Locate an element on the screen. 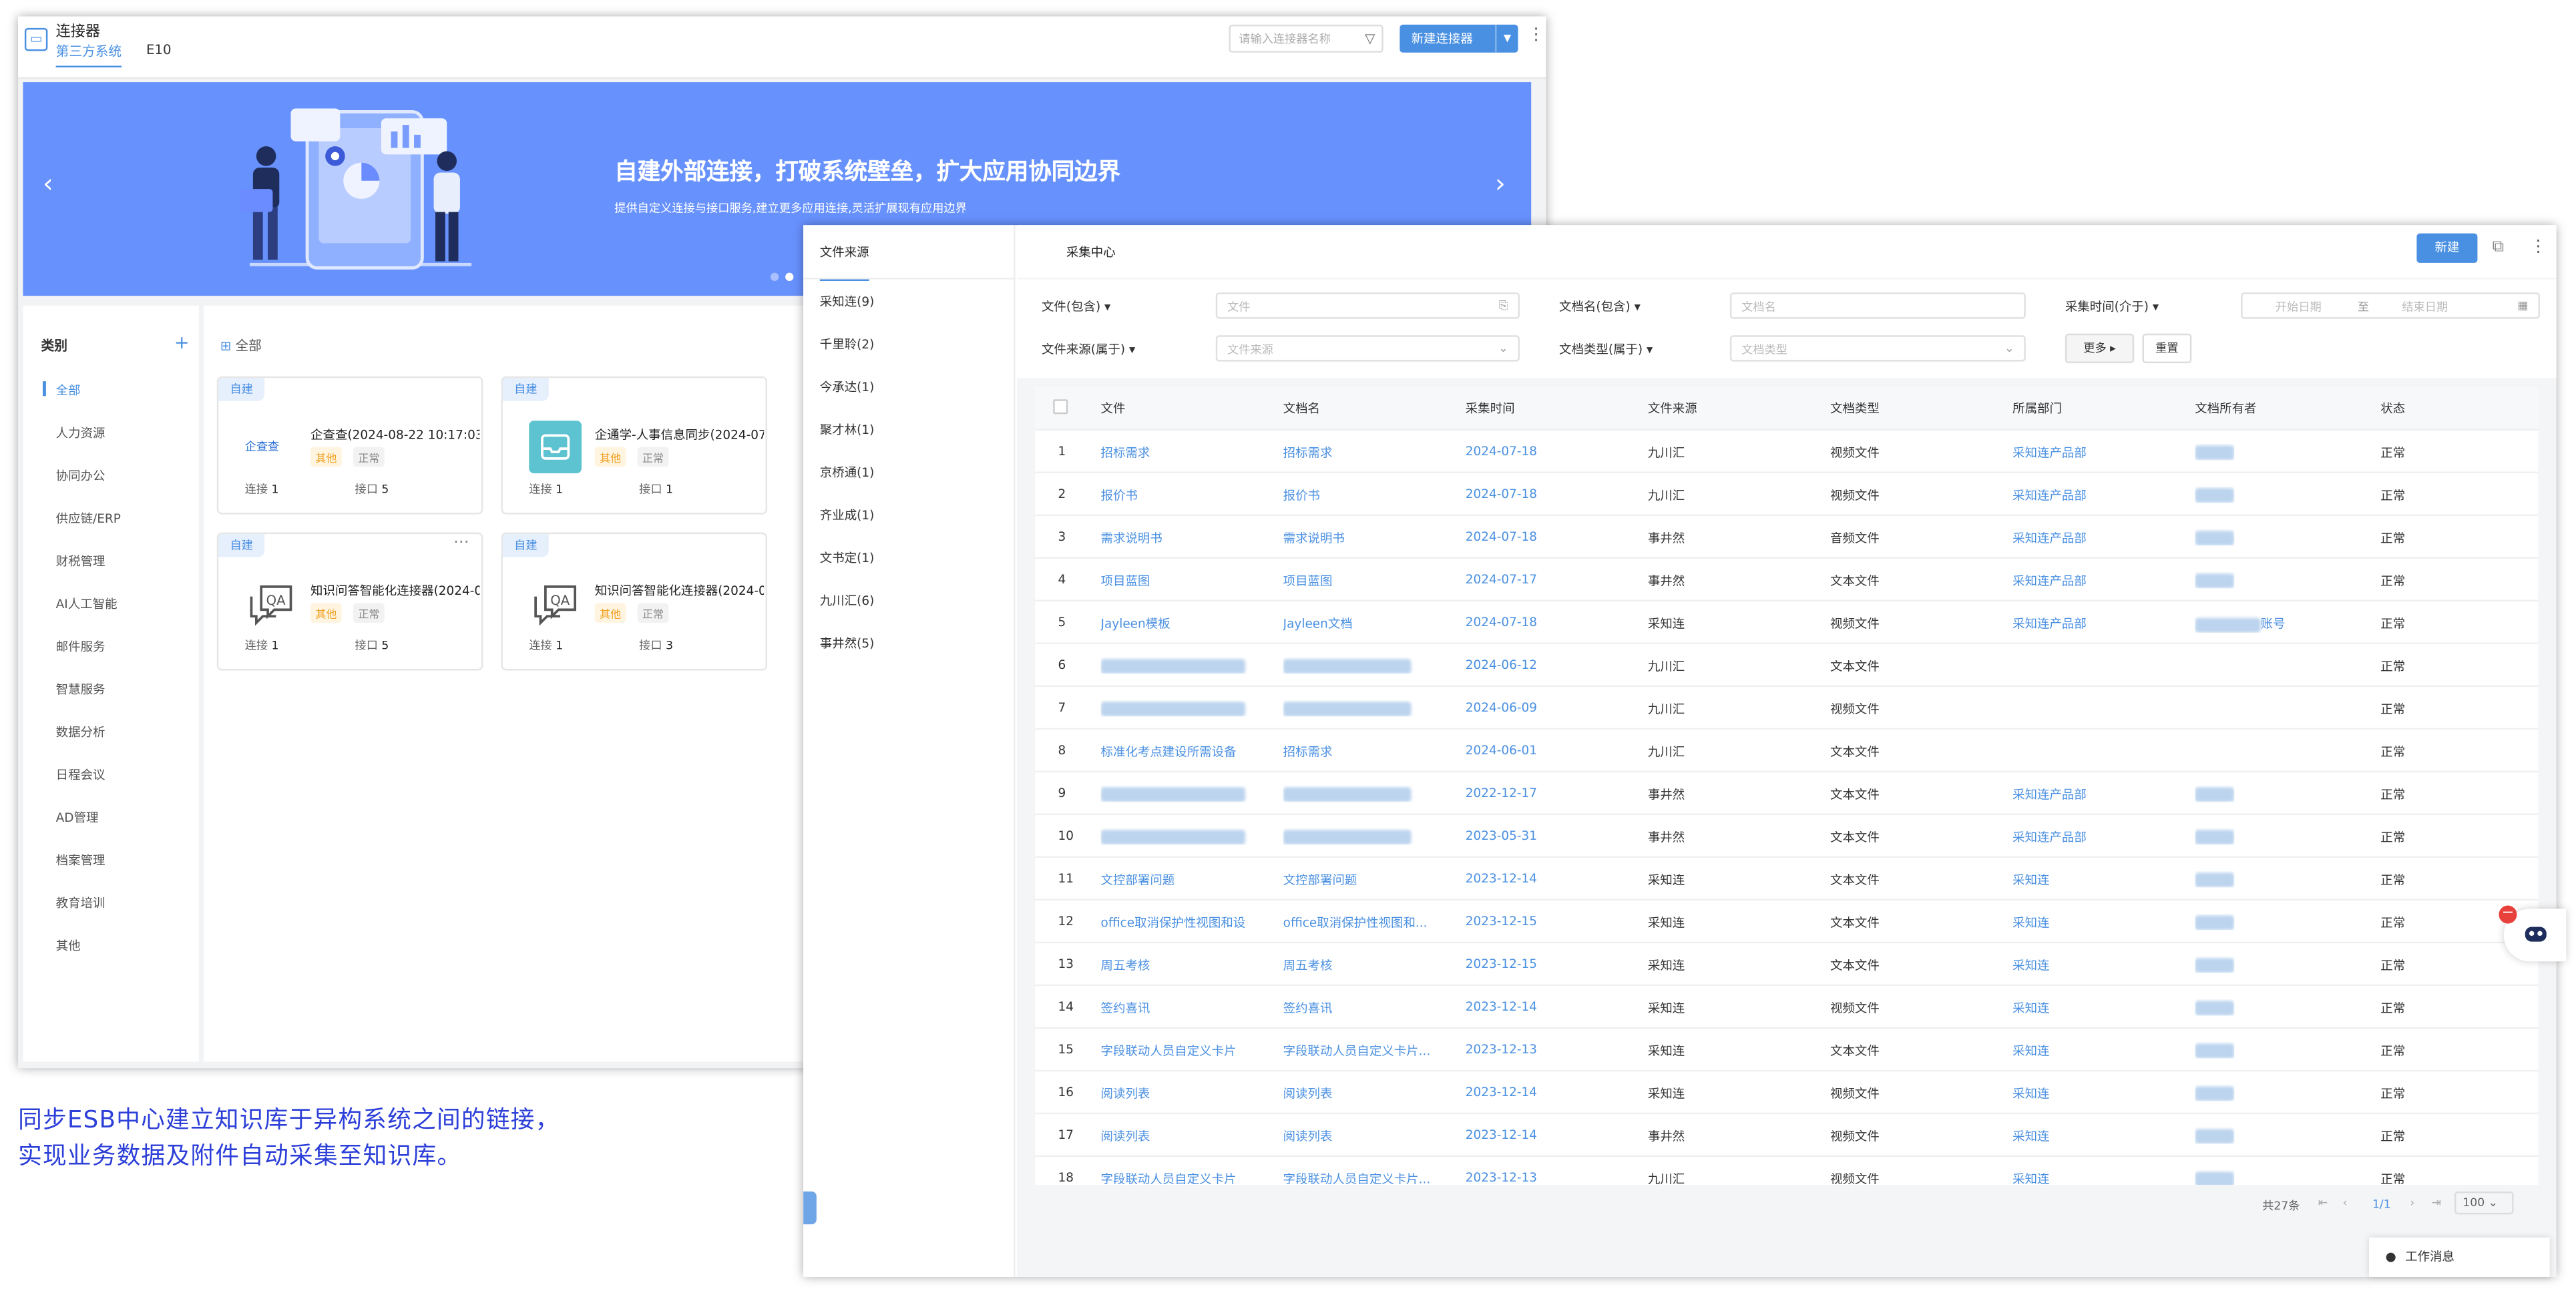 The height and width of the screenshot is (1295, 2576). carousel-dot-active is located at coordinates (790, 276).